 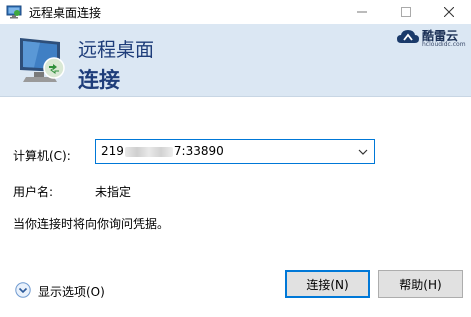 What do you see at coordinates (408, 36) in the screenshot?
I see `cloud-logo-icon` at bounding box center [408, 36].